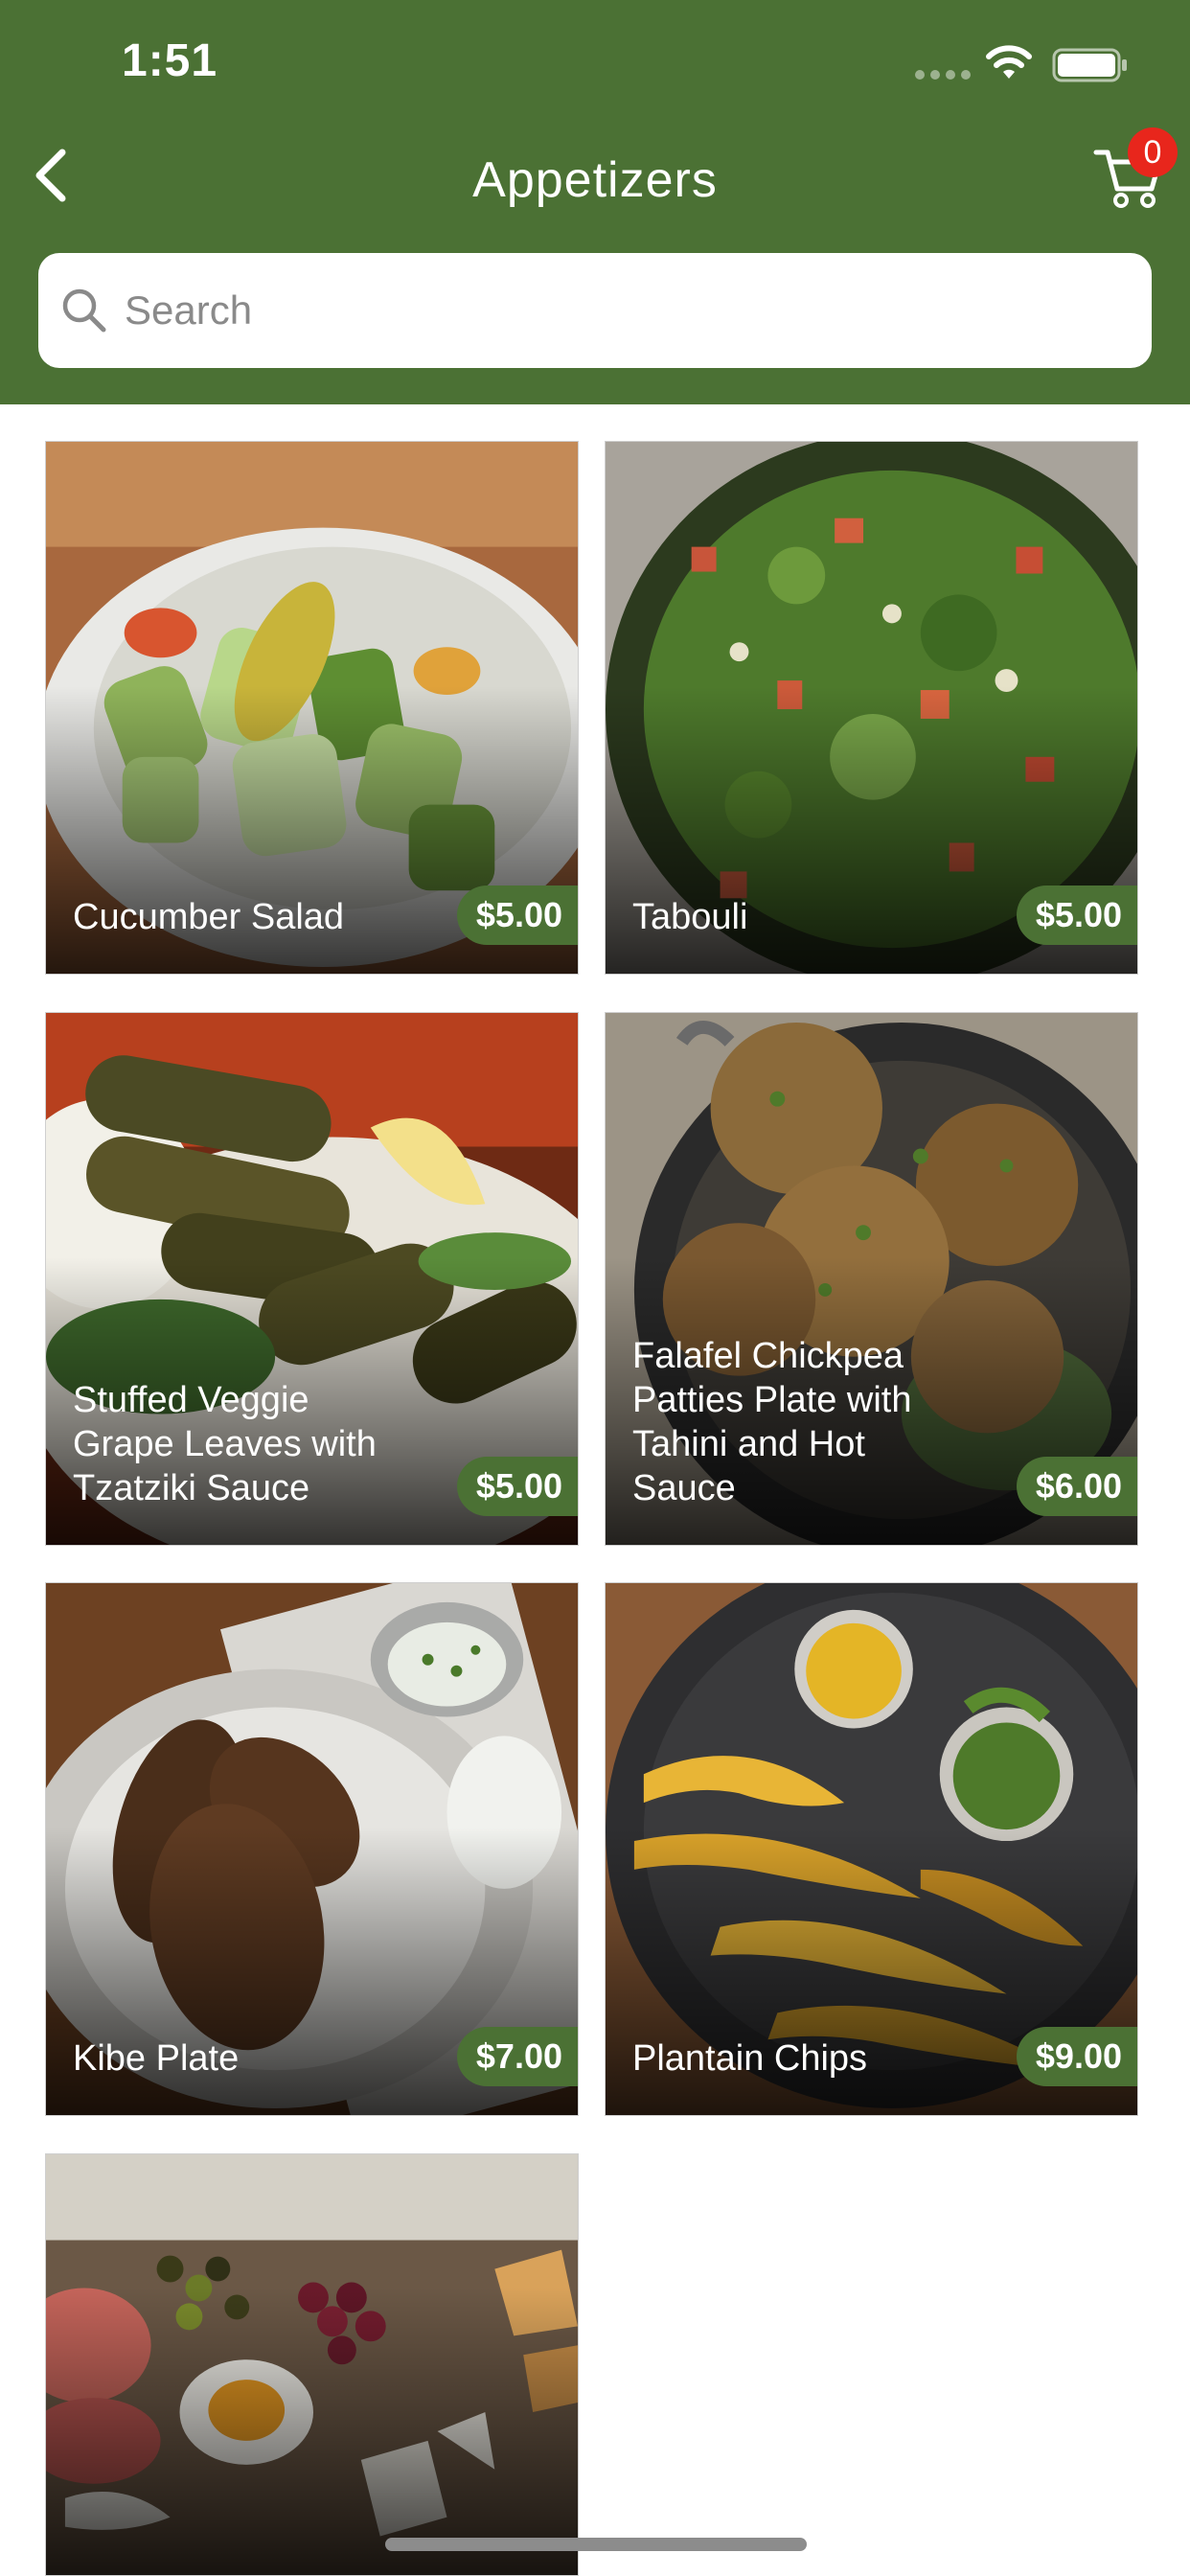 Image resolution: width=1190 pixels, height=2576 pixels. I want to click on card-gradient, so click(312, 2431).